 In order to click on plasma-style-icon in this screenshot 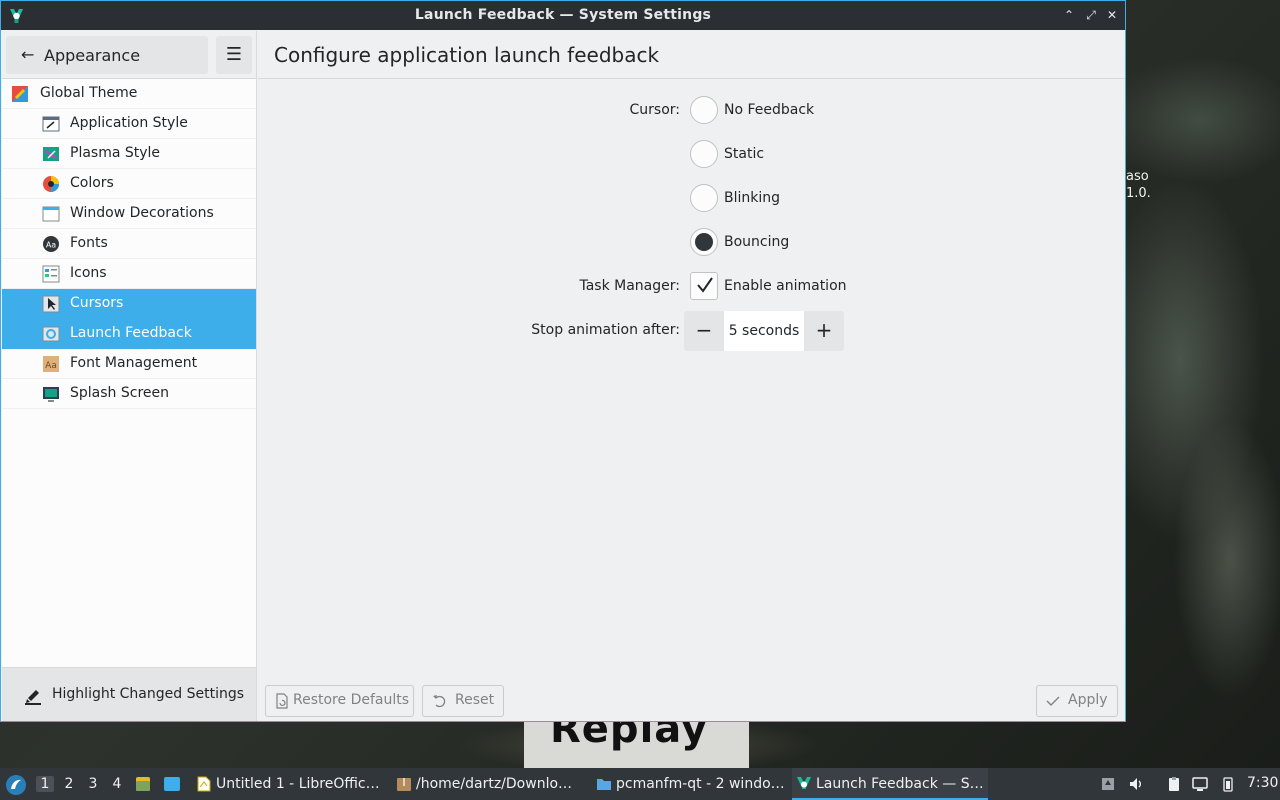, I will do `click(51, 154)`.